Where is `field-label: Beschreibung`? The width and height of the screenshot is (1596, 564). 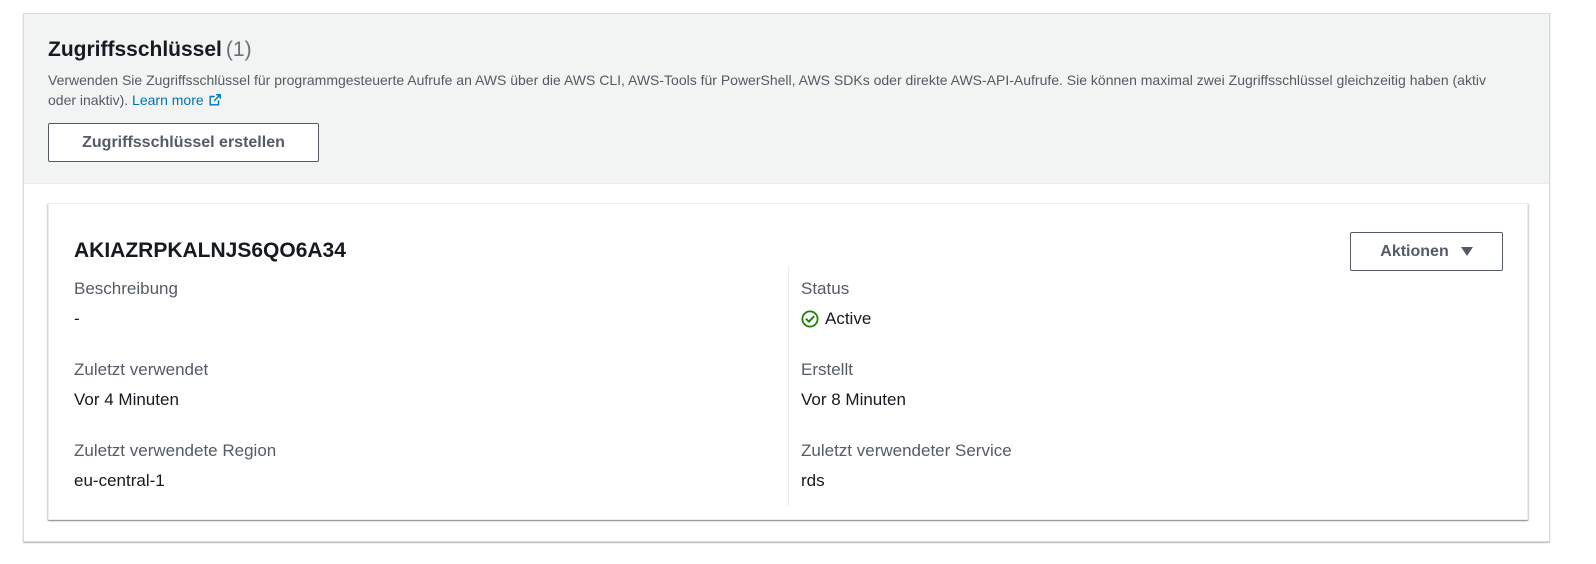
field-label: Beschreibung is located at coordinates (126, 288).